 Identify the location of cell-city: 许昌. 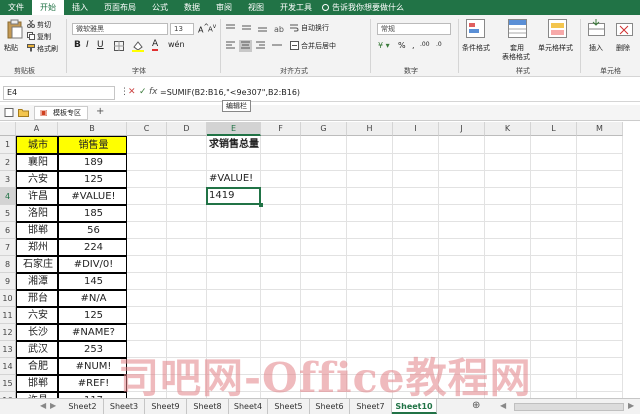
(37, 196).